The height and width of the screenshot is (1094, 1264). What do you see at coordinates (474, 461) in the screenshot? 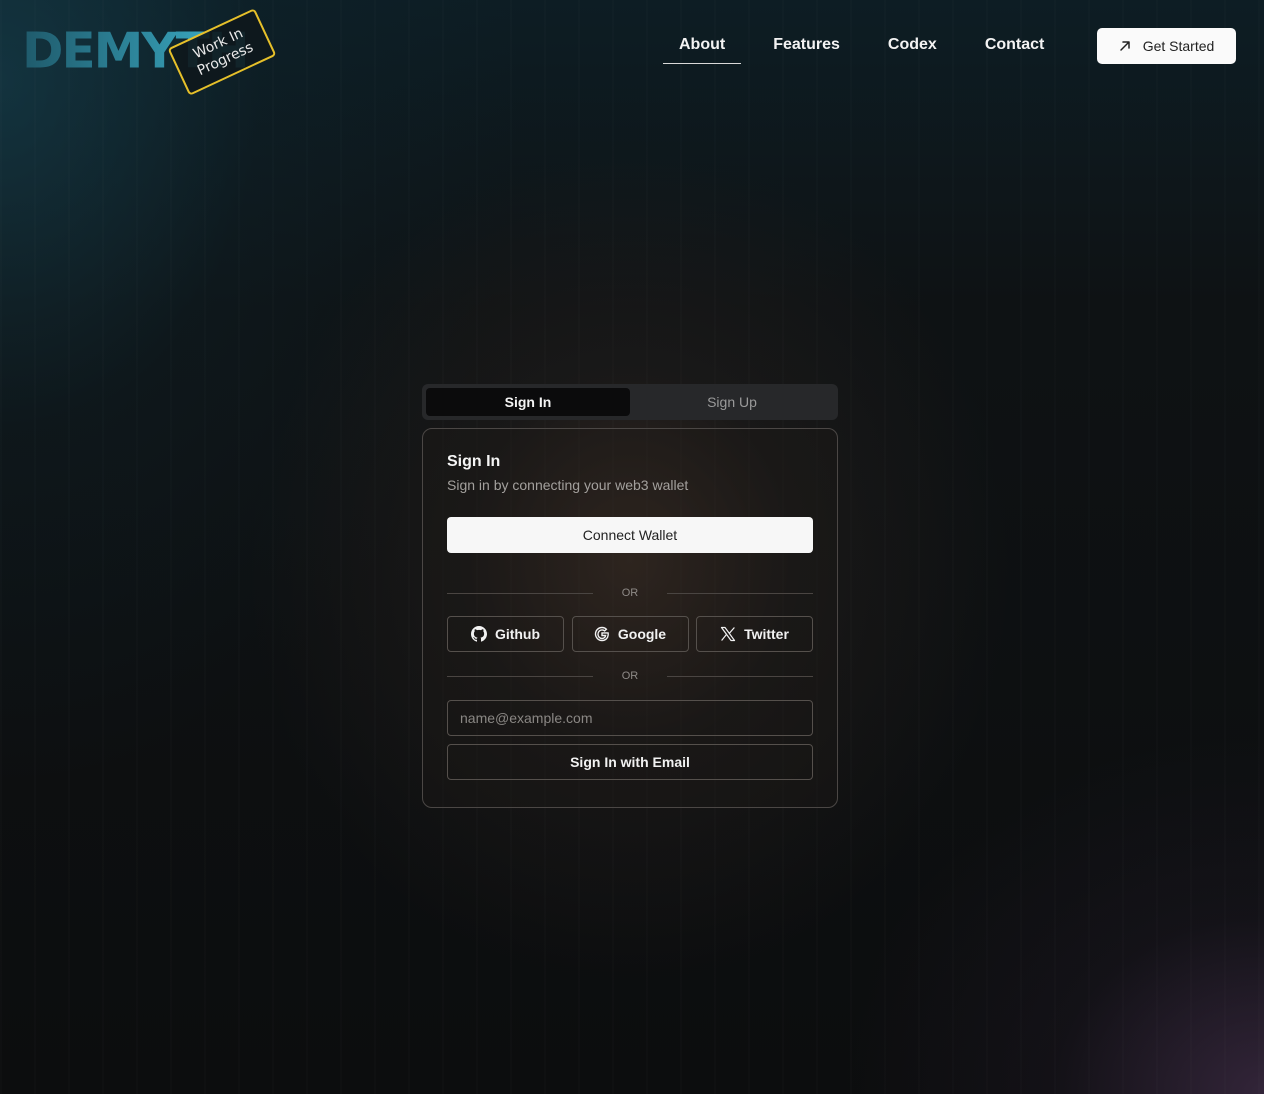
I see `card-title: Sign In` at bounding box center [474, 461].